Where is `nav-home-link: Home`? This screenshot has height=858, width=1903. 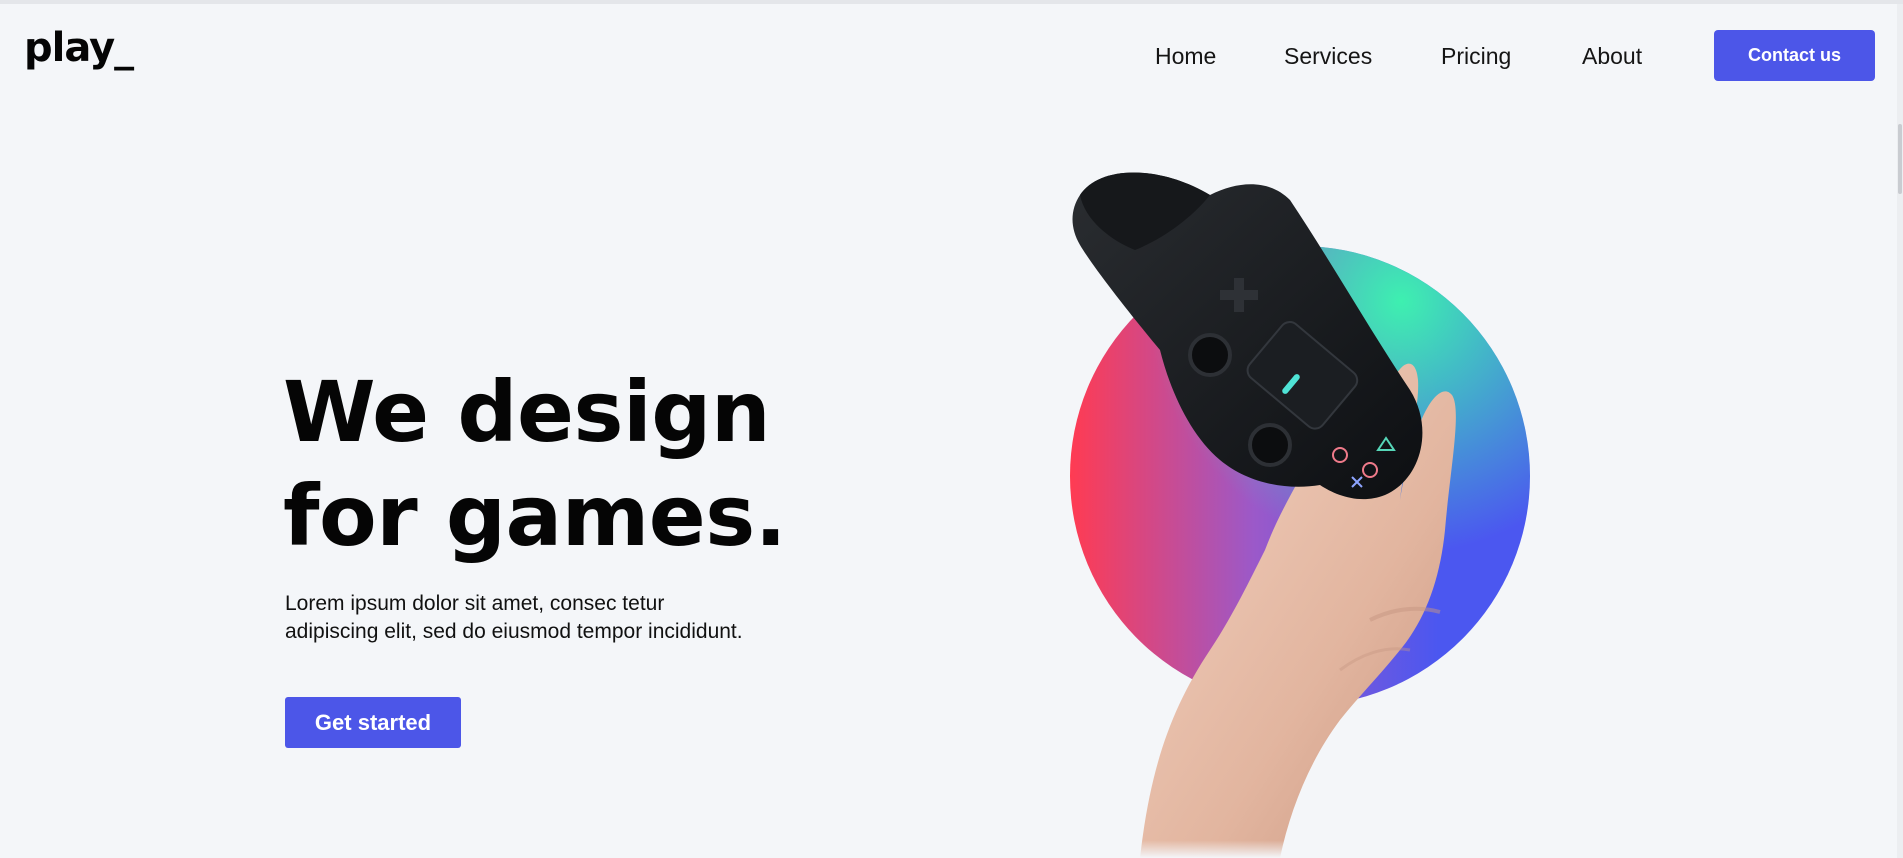 nav-home-link: Home is located at coordinates (1185, 56).